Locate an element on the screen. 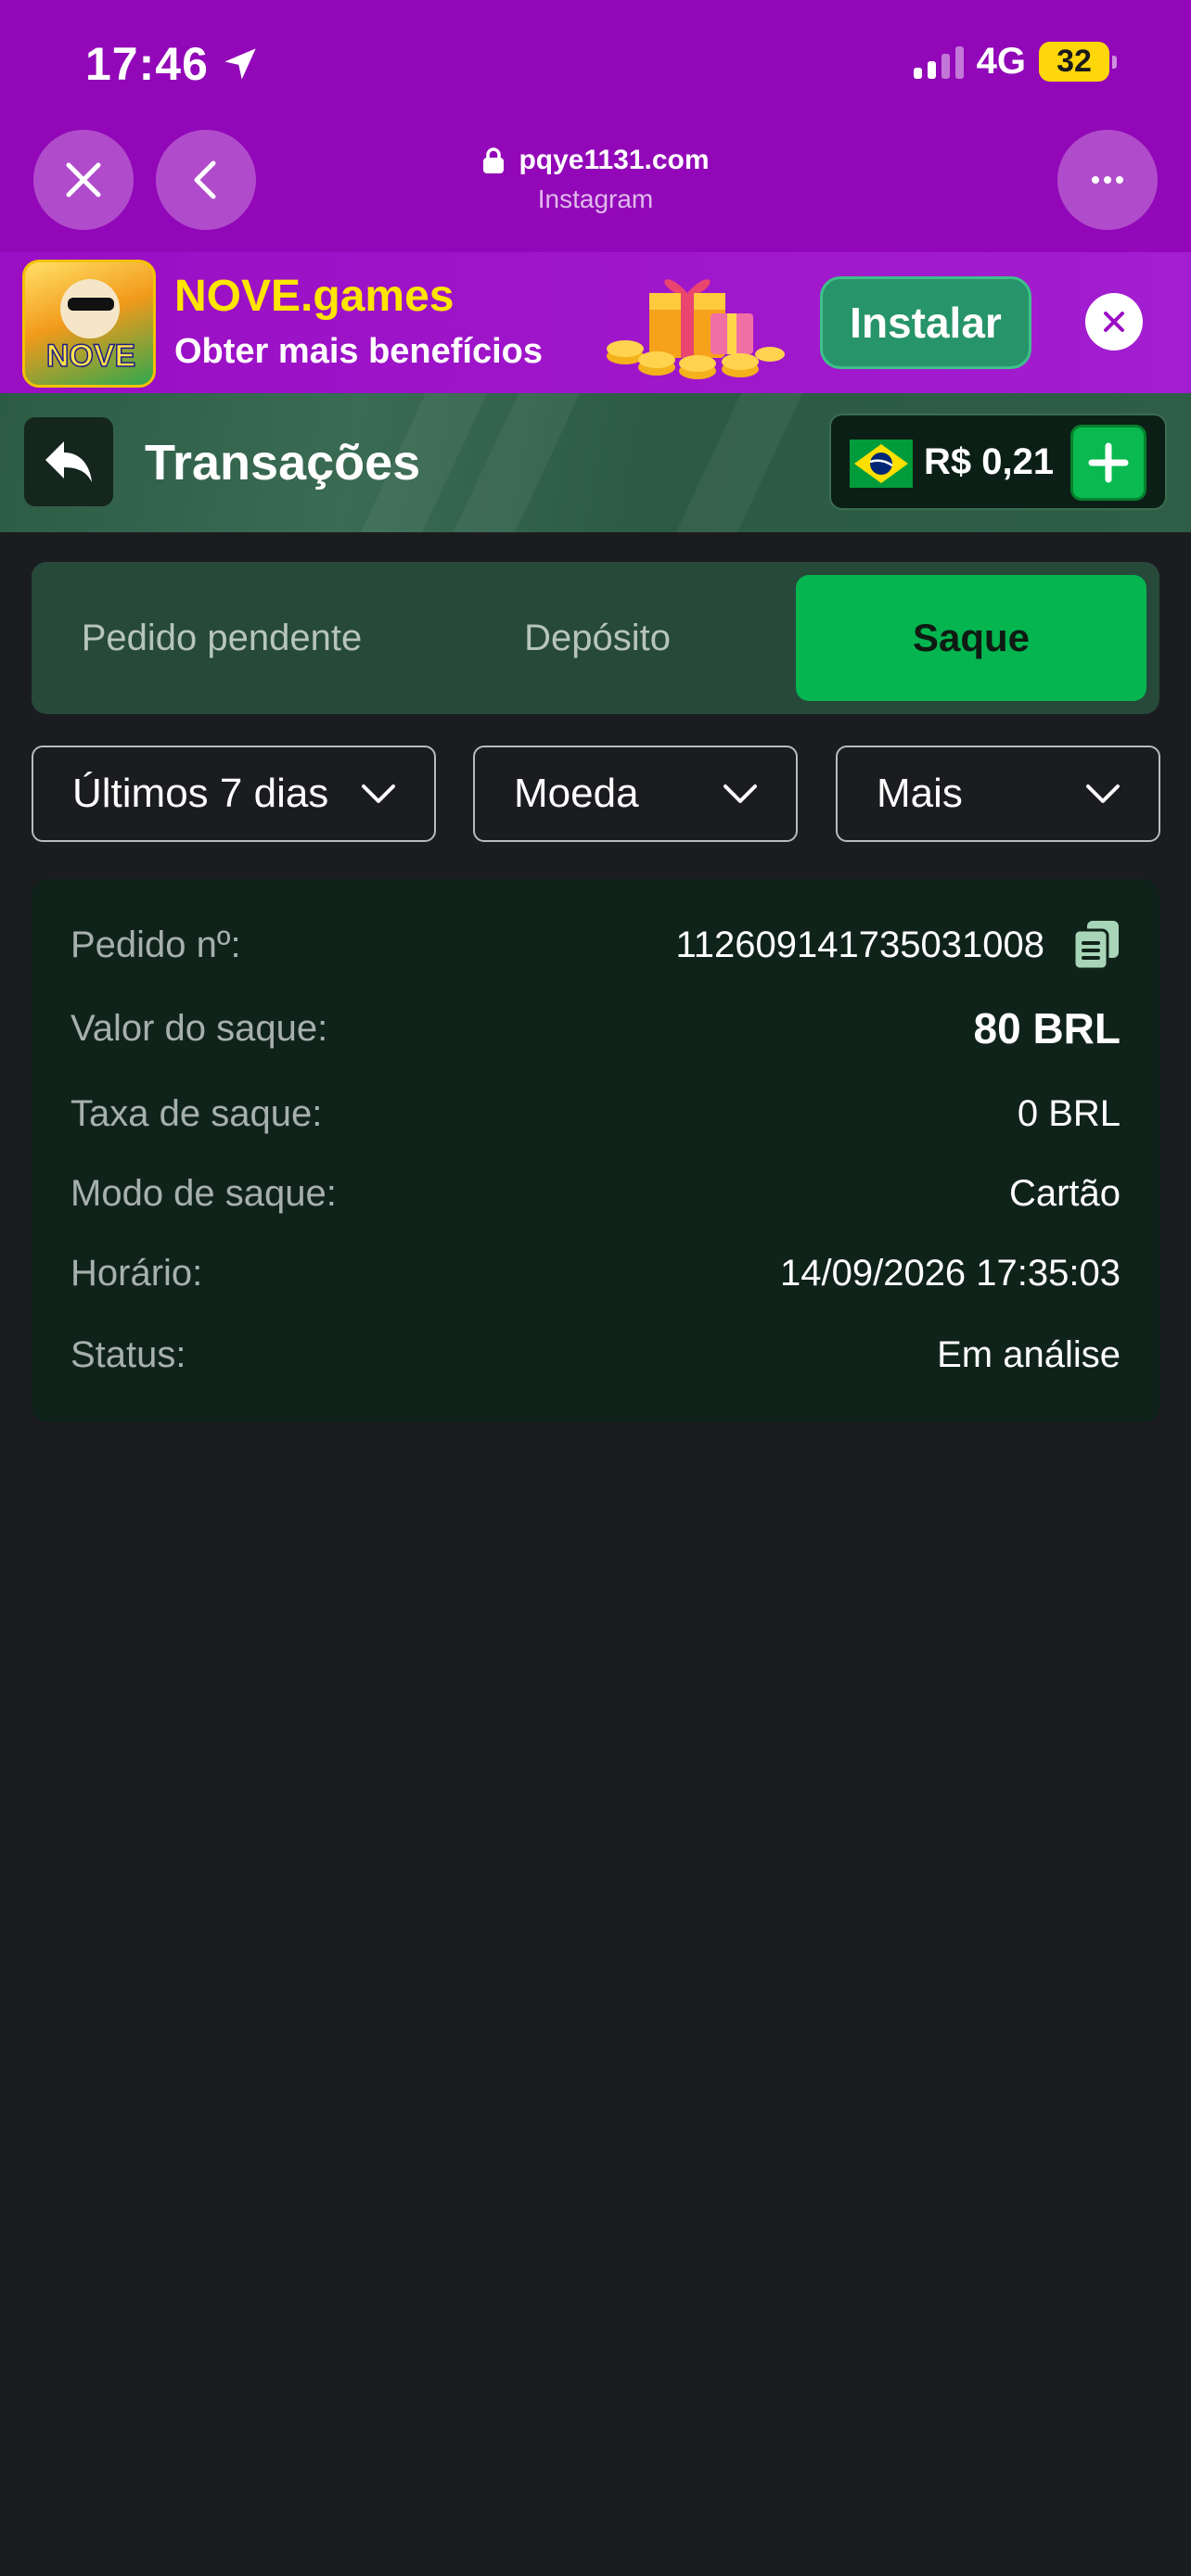 This screenshot has width=1191, height=2576. tab-pending-orders: Pedido pendente is located at coordinates (222, 638).